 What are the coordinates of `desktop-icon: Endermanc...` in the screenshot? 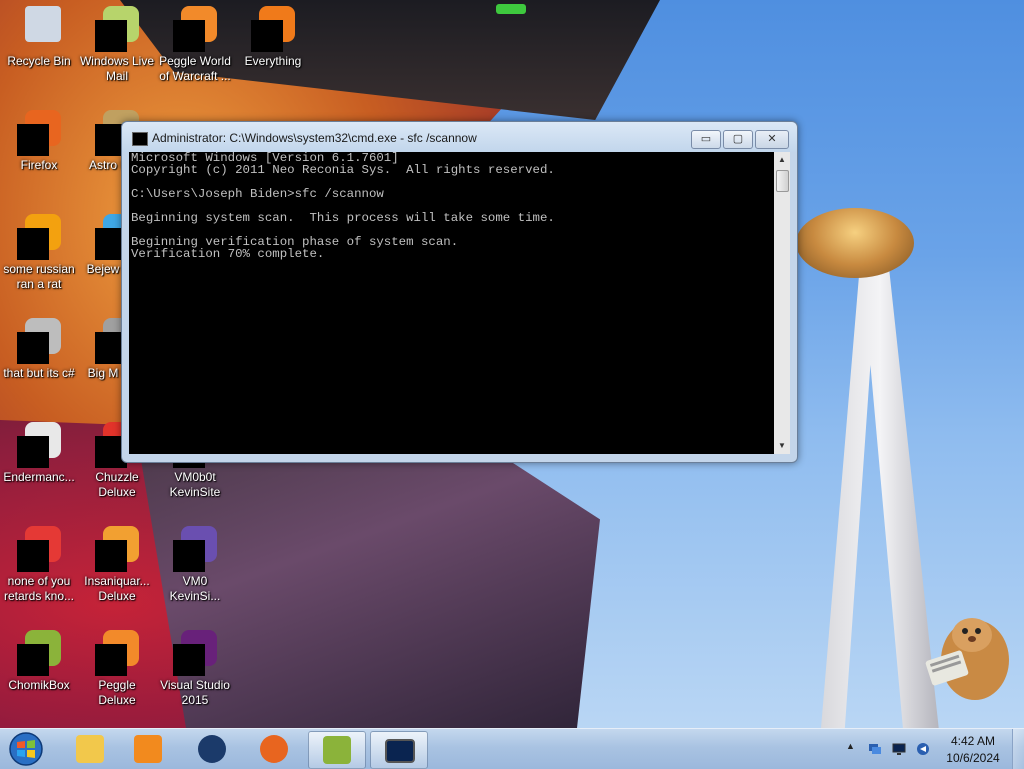 It's located at (39, 450).